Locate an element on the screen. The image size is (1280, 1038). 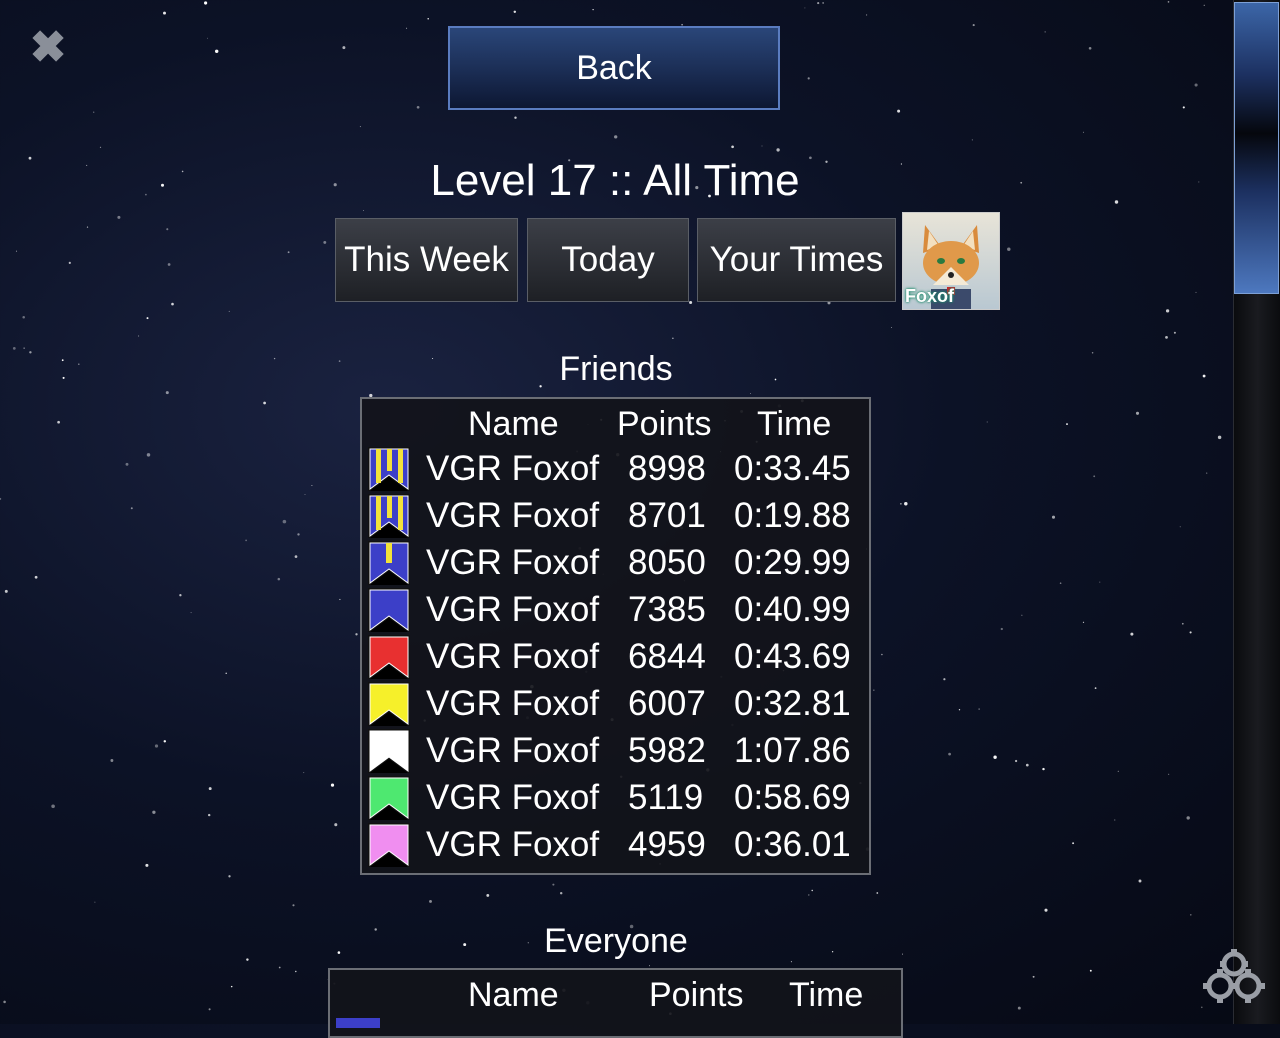
scrollbar-thumb is located at coordinates (1256, 148).